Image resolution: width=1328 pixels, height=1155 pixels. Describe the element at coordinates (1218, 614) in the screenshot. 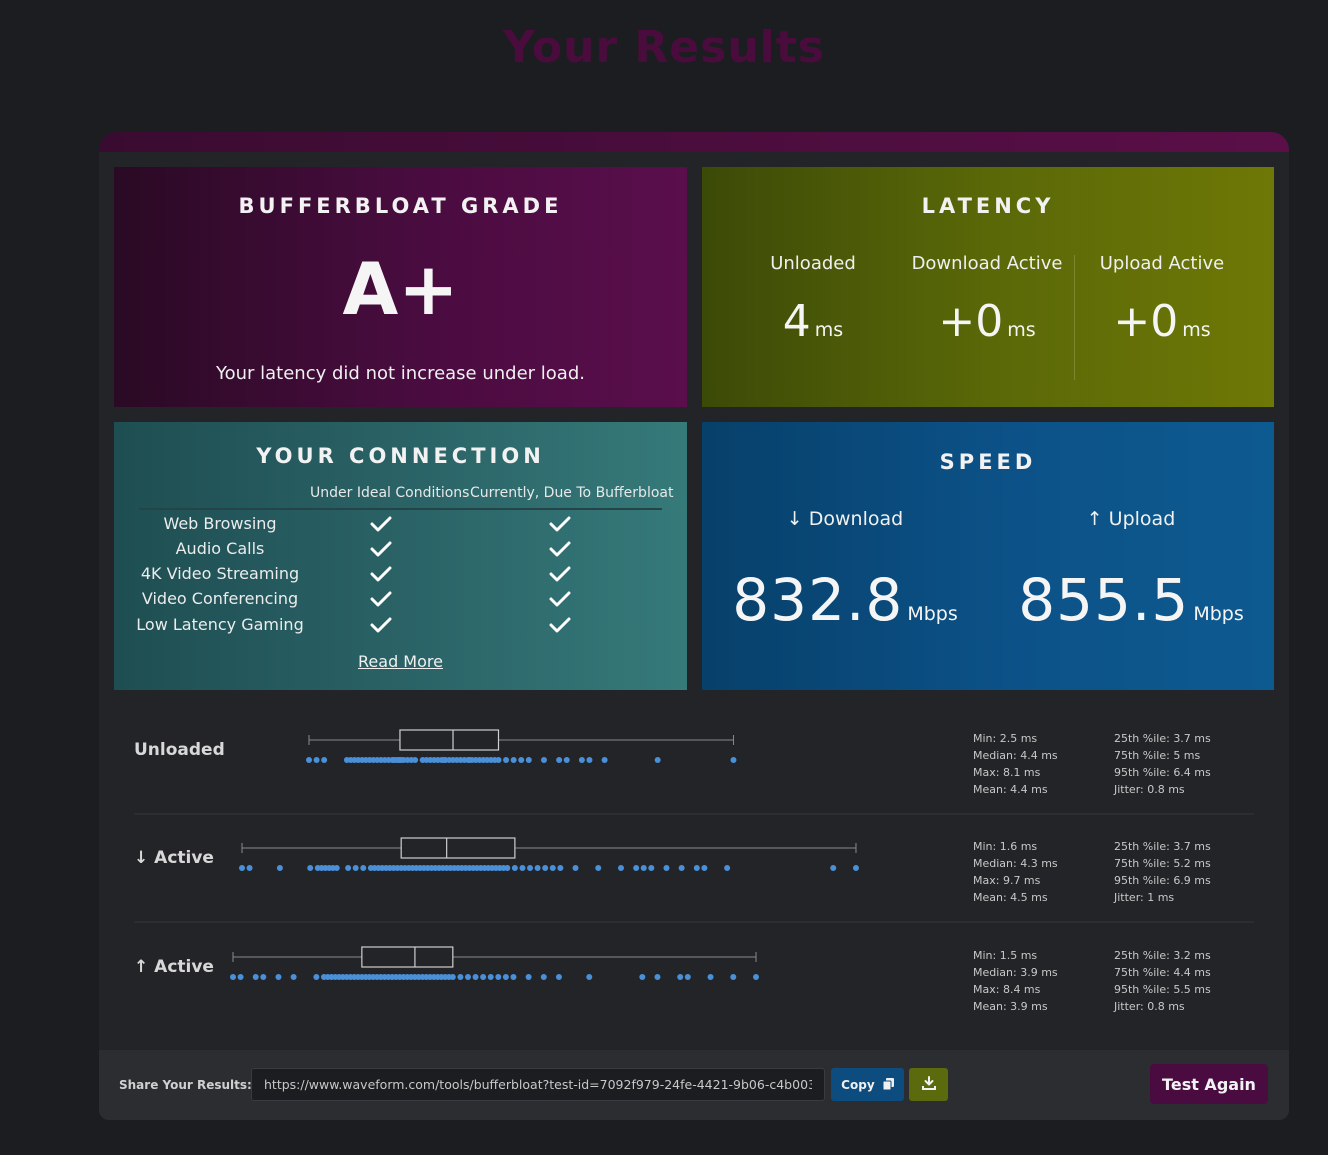

I see `upload-unit: Mbps` at that location.